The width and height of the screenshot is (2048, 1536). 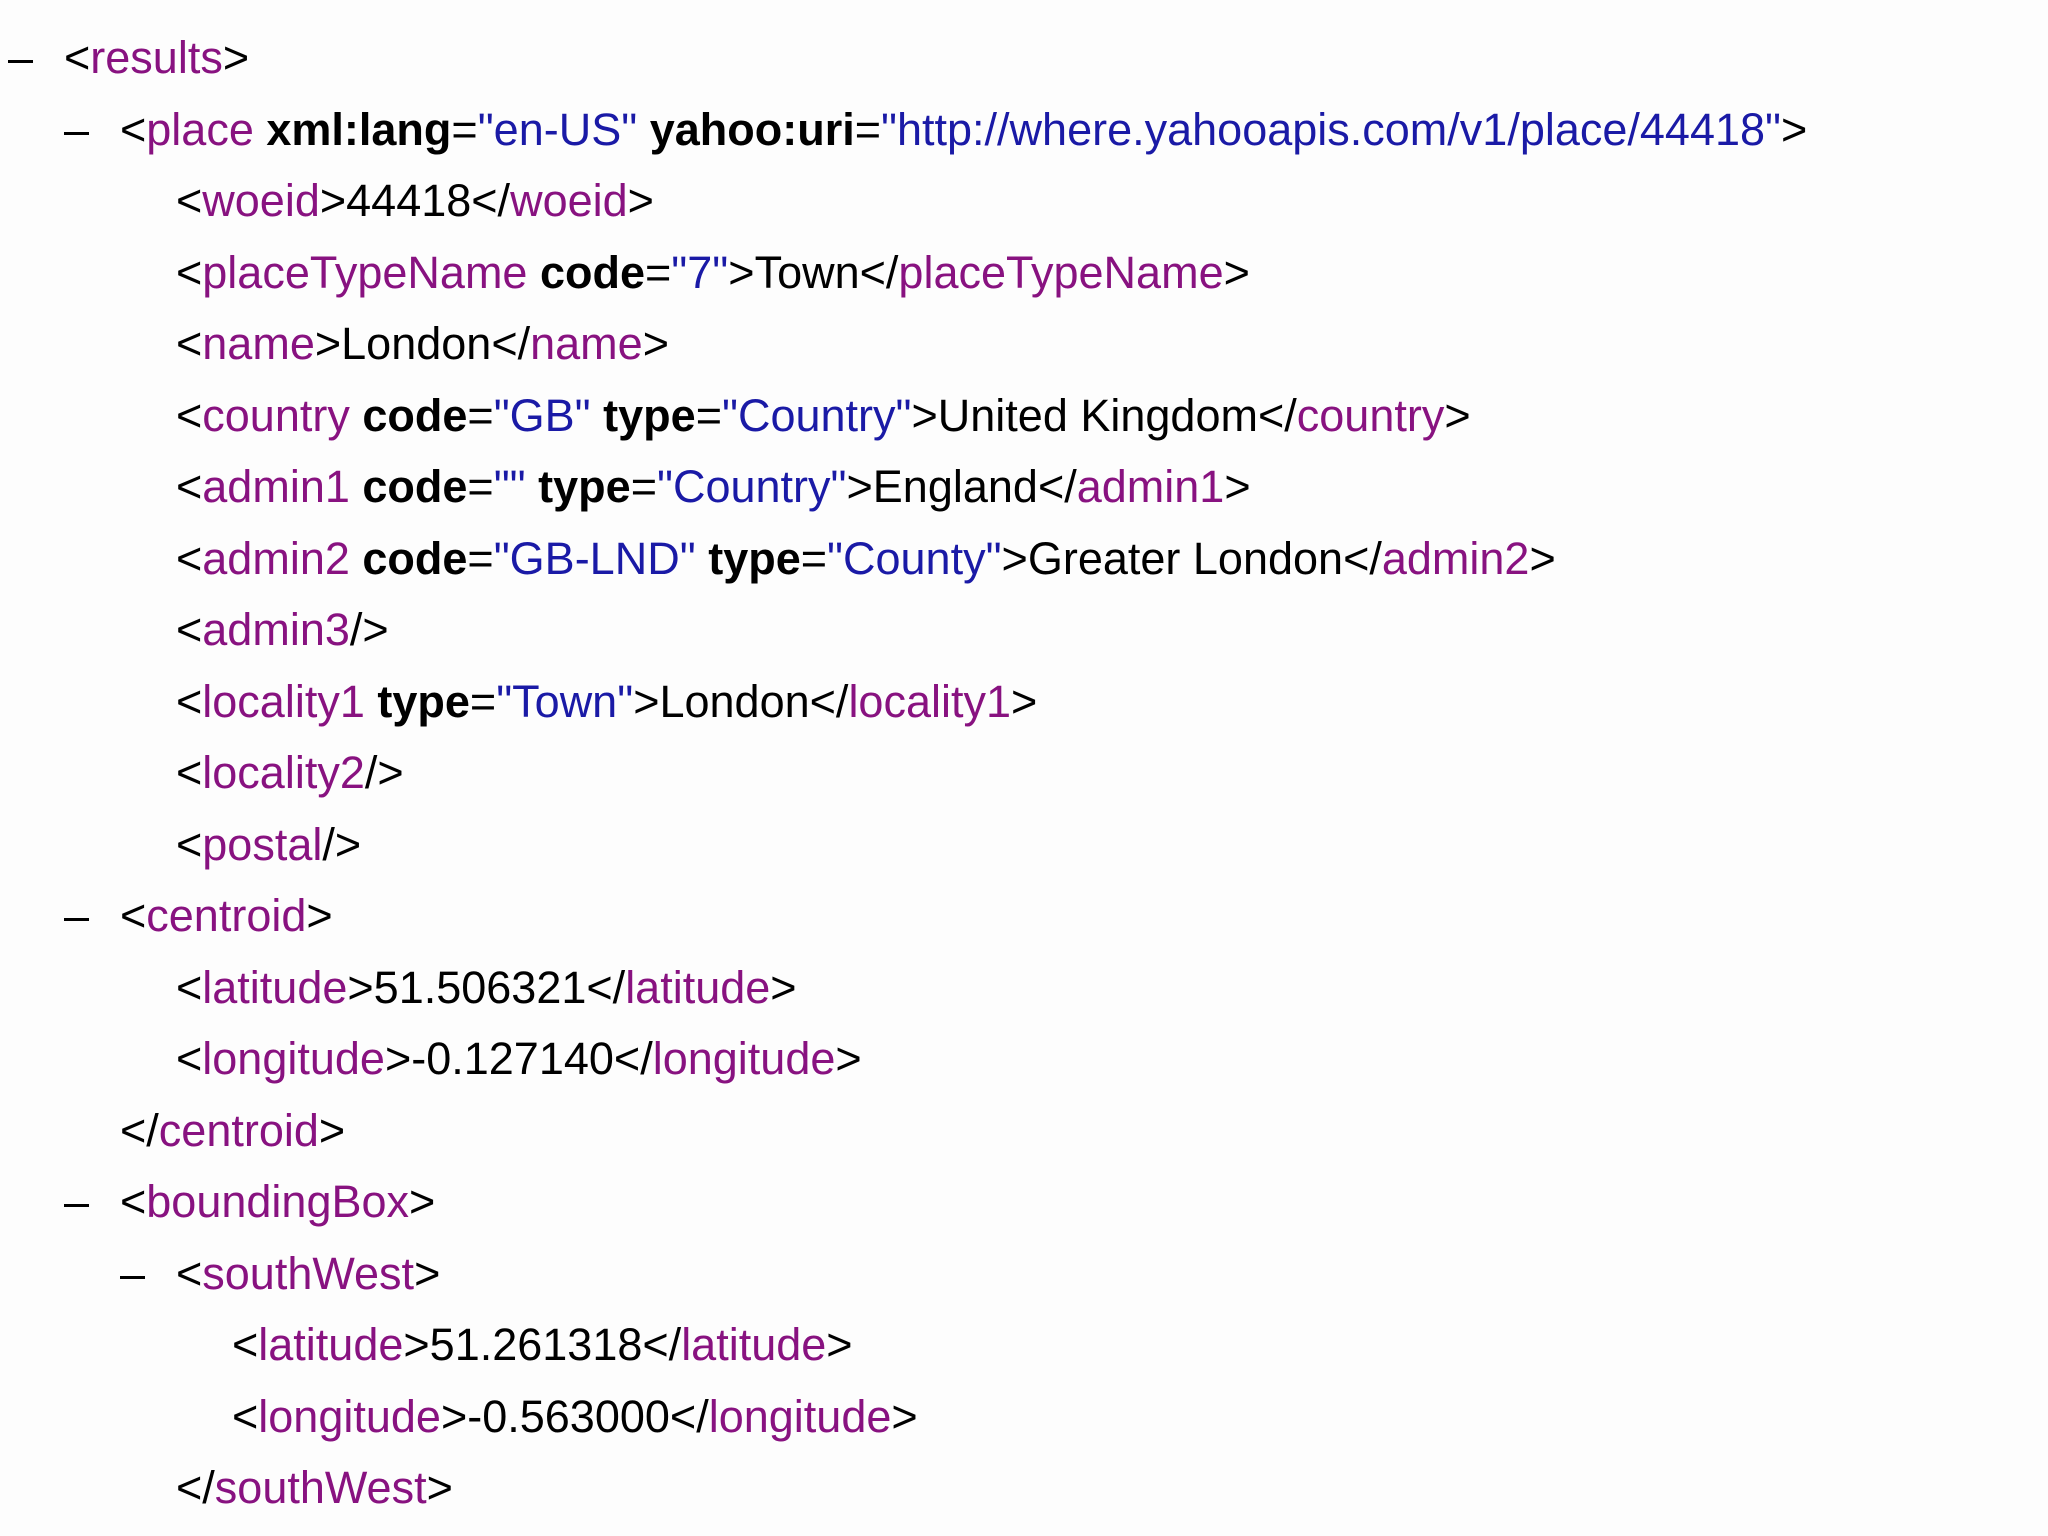 I want to click on xml-attribute-name: type, so click(x=423, y=701).